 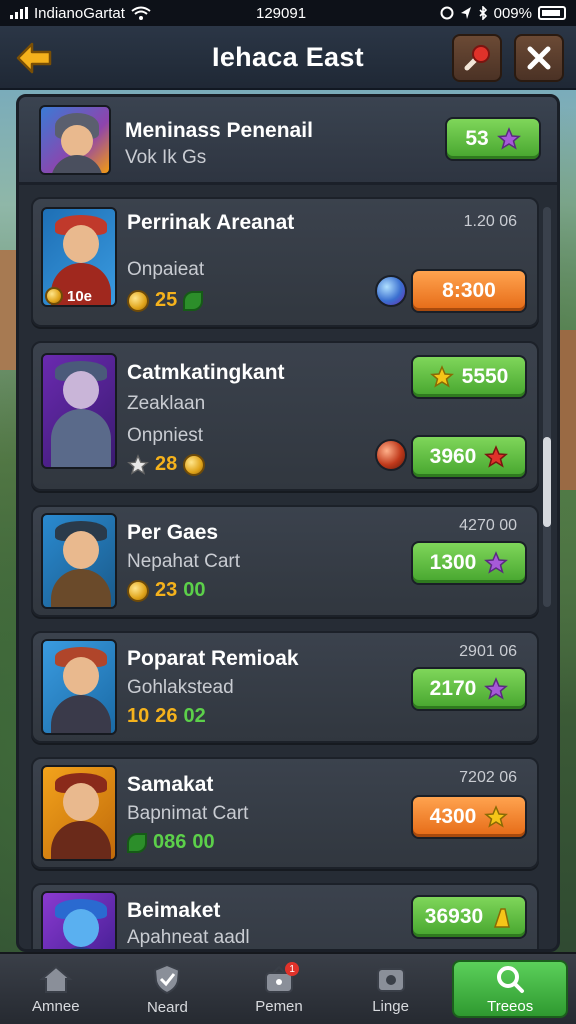 What do you see at coordinates (483, 13) in the screenshot?
I see `bluetooth-icon` at bounding box center [483, 13].